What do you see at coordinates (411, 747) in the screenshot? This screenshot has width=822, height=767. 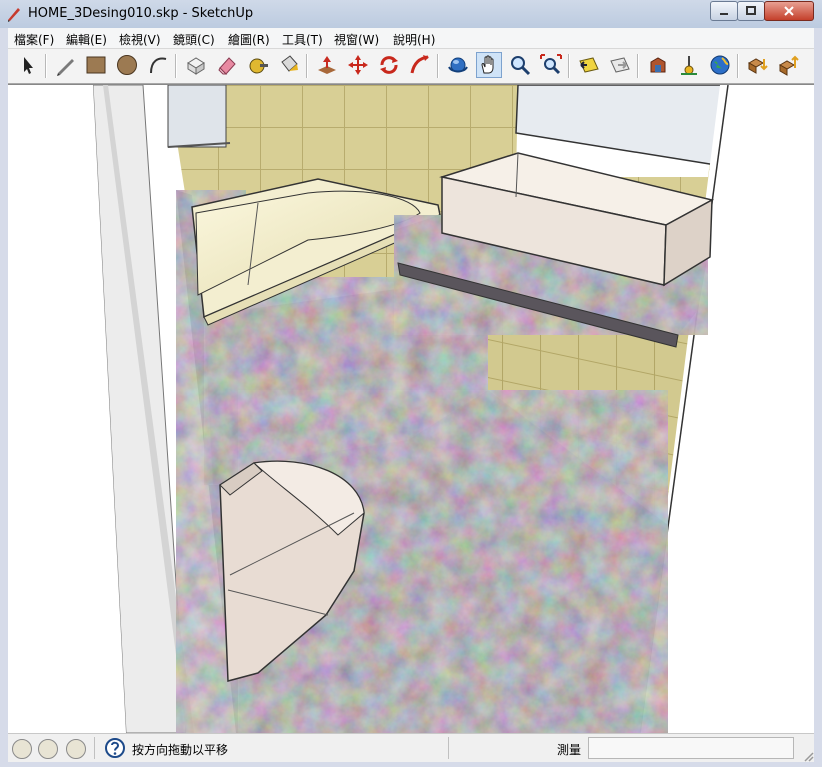 I see `status-bar: 按方向拖動以平移 測量` at bounding box center [411, 747].